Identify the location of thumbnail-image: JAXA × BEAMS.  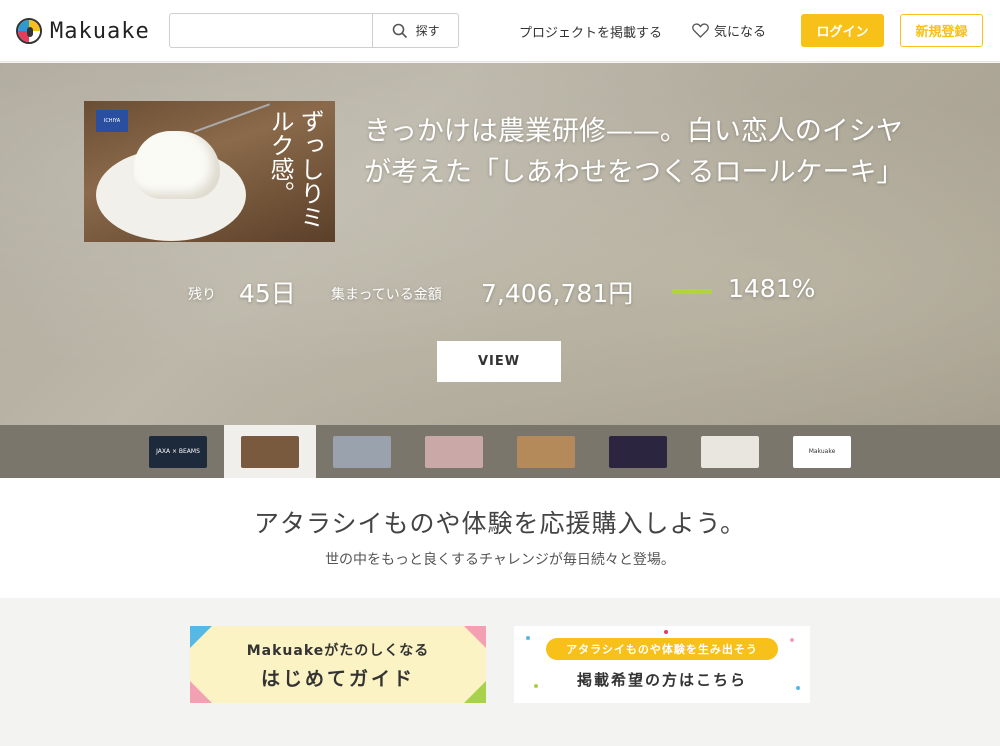
(178, 451).